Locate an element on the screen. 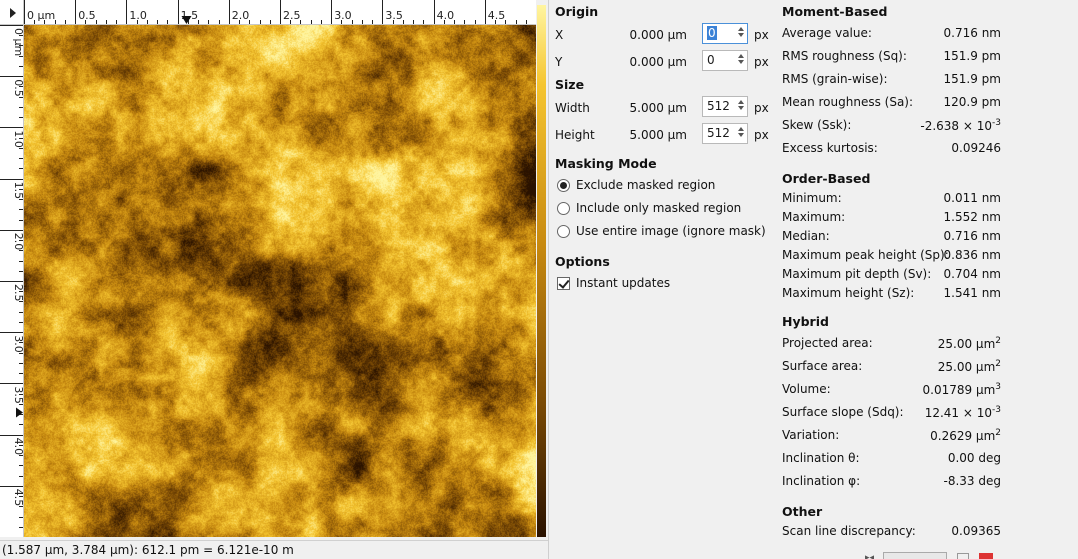 The height and width of the screenshot is (559, 1078). origin-y-px-spinner: 0 is located at coordinates (725, 60).